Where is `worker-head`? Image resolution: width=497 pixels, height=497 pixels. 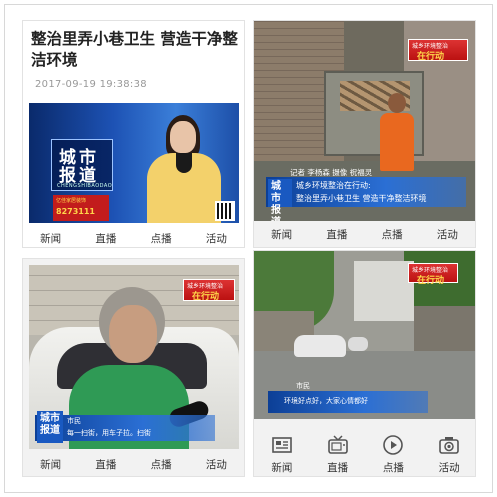 worker-head is located at coordinates (397, 103).